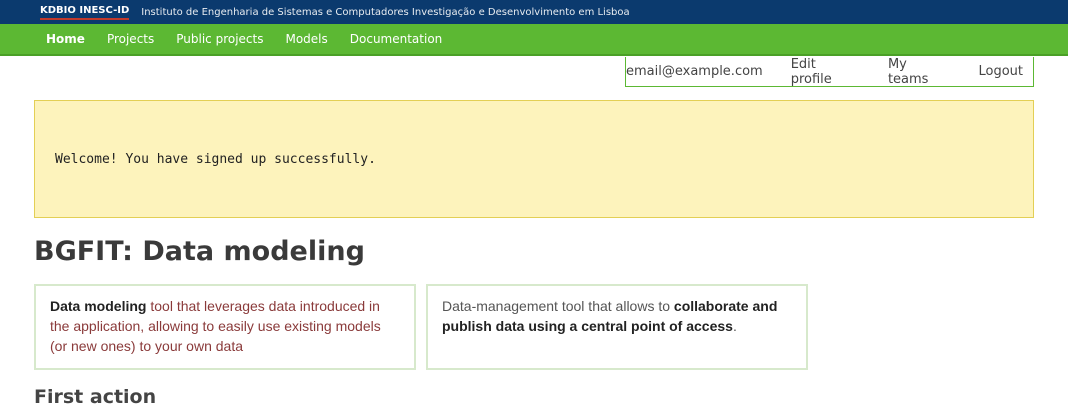  Describe the element at coordinates (694, 71) in the screenshot. I see `user-email-link: email@example.com` at that location.